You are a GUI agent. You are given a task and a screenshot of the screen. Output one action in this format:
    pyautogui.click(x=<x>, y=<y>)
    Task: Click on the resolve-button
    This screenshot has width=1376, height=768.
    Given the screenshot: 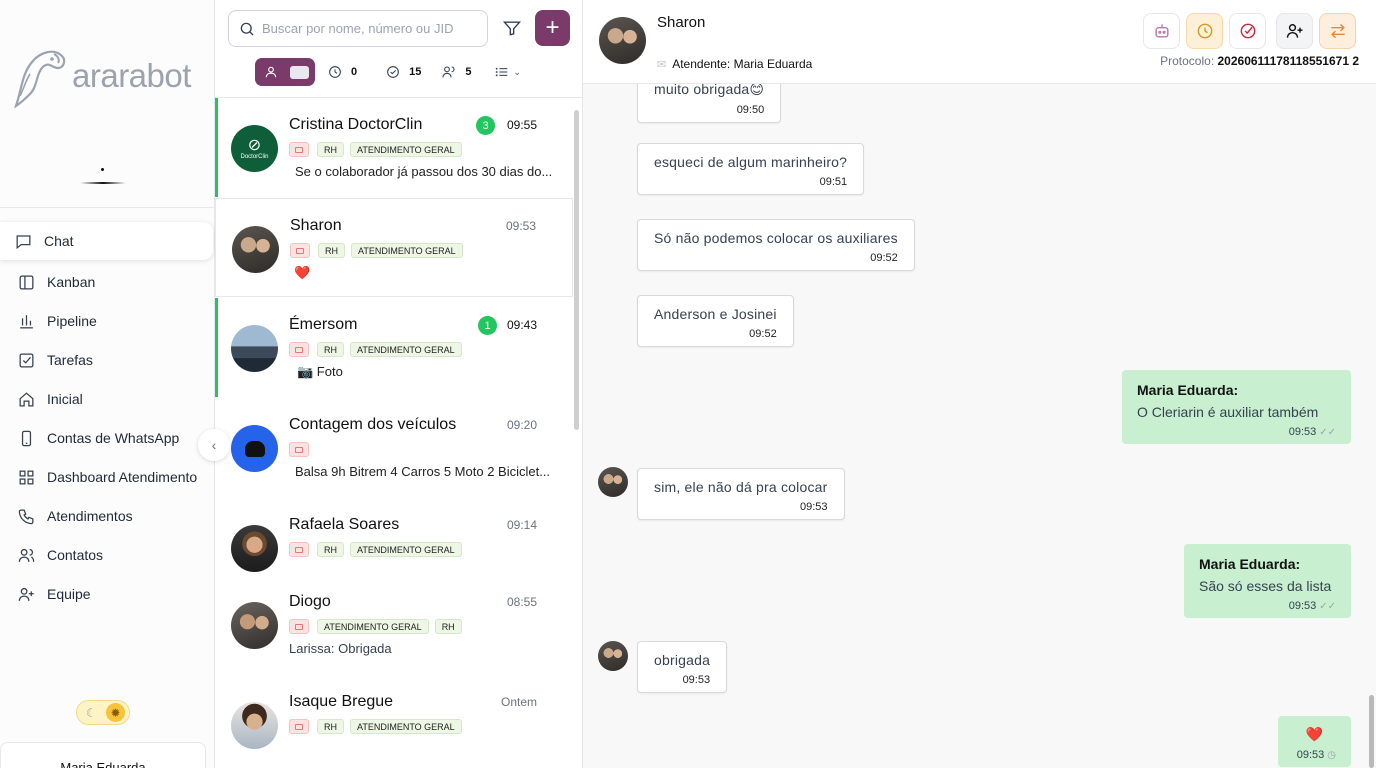 What is the action you would take?
    pyautogui.click(x=1247, y=31)
    